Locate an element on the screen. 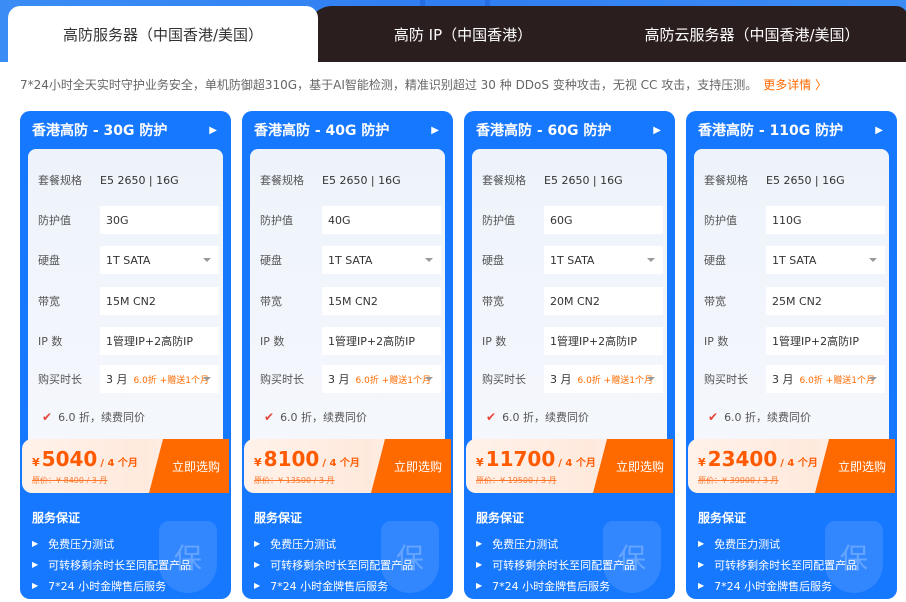 This screenshot has width=906, height=602. current-price: ¥ 5040 / 4 个月 is located at coordinates (85, 459).